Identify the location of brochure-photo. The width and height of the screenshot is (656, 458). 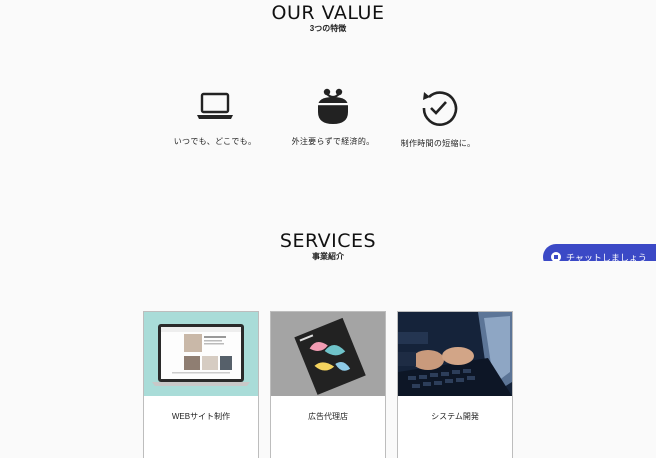
(328, 354).